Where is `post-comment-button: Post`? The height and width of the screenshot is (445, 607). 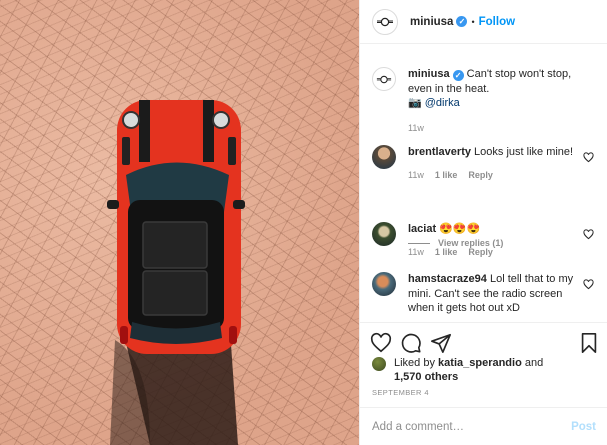
post-comment-button: Post is located at coordinates (583, 427).